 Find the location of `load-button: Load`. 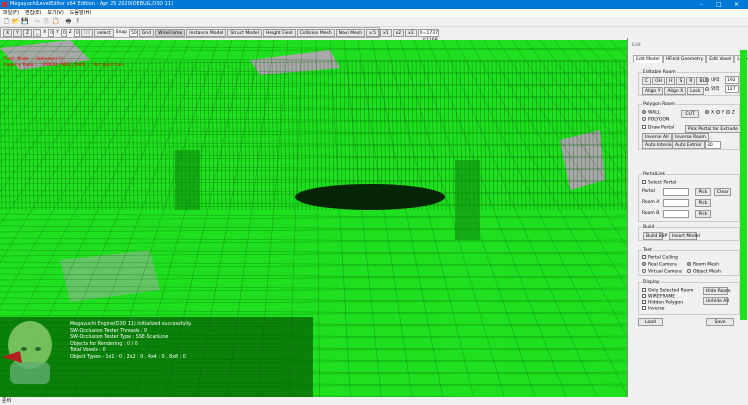

load-button: Load is located at coordinates (650, 322).